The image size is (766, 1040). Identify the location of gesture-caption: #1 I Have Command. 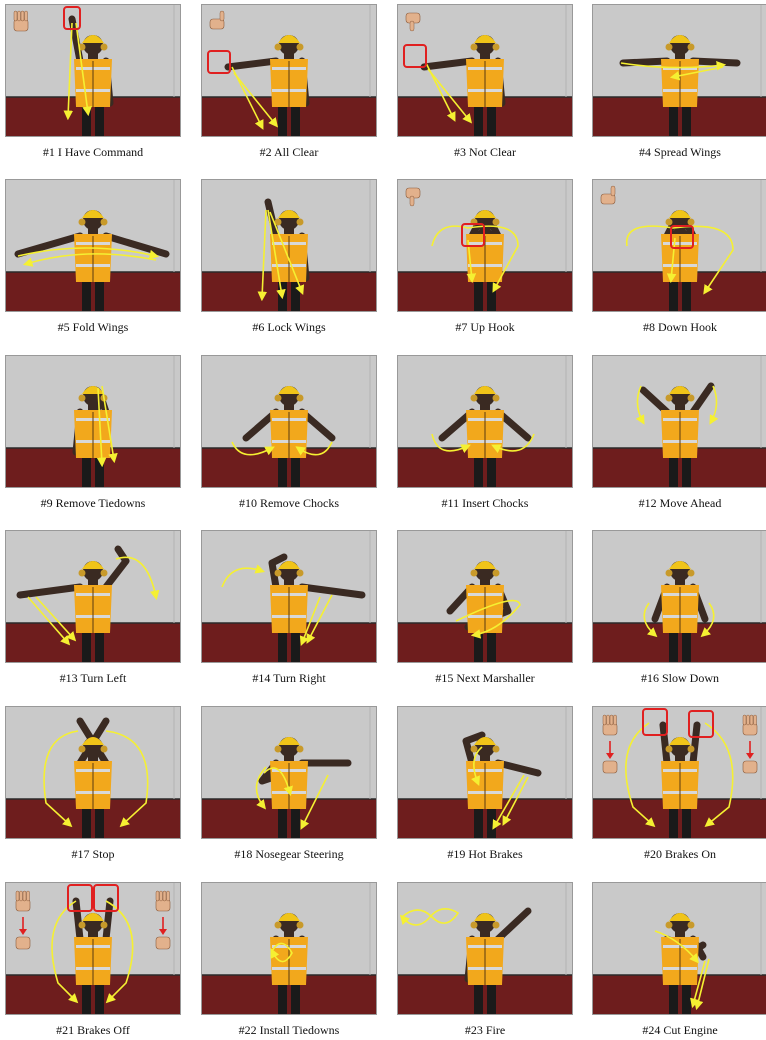
(93, 152).